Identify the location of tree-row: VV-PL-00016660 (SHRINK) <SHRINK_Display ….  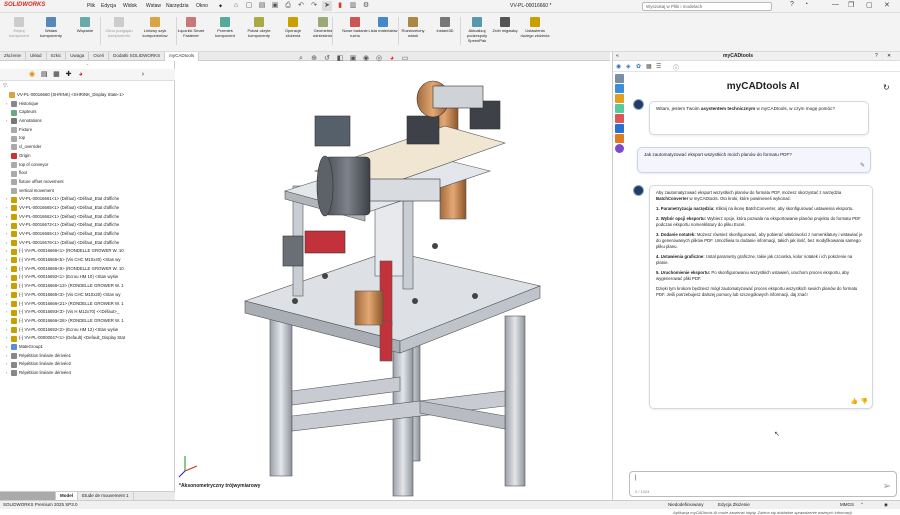
(87, 95).